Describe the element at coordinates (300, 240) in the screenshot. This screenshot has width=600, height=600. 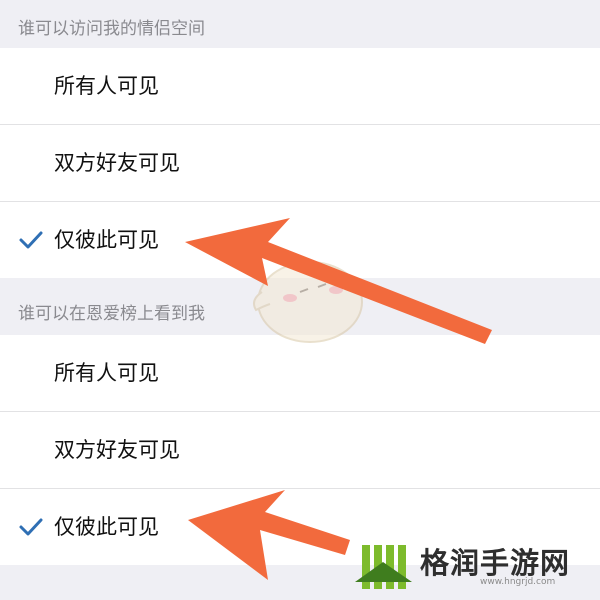
I see `option-only-each-other: 仅彼此可见` at that location.